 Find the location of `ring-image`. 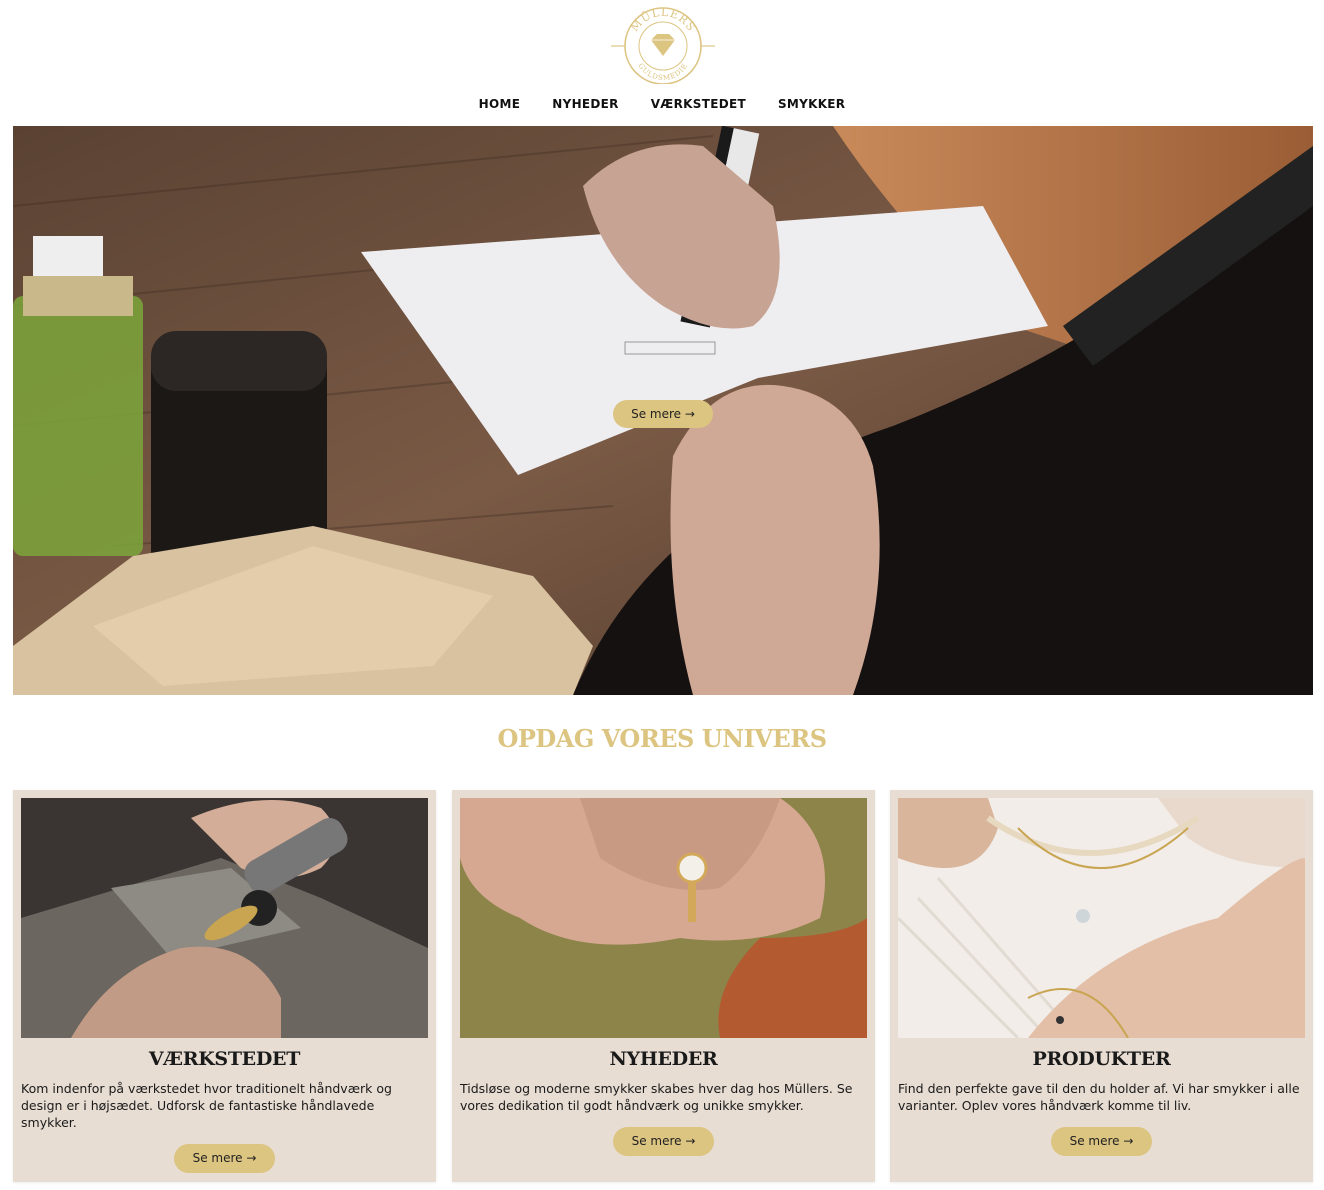

ring-image is located at coordinates (663, 918).